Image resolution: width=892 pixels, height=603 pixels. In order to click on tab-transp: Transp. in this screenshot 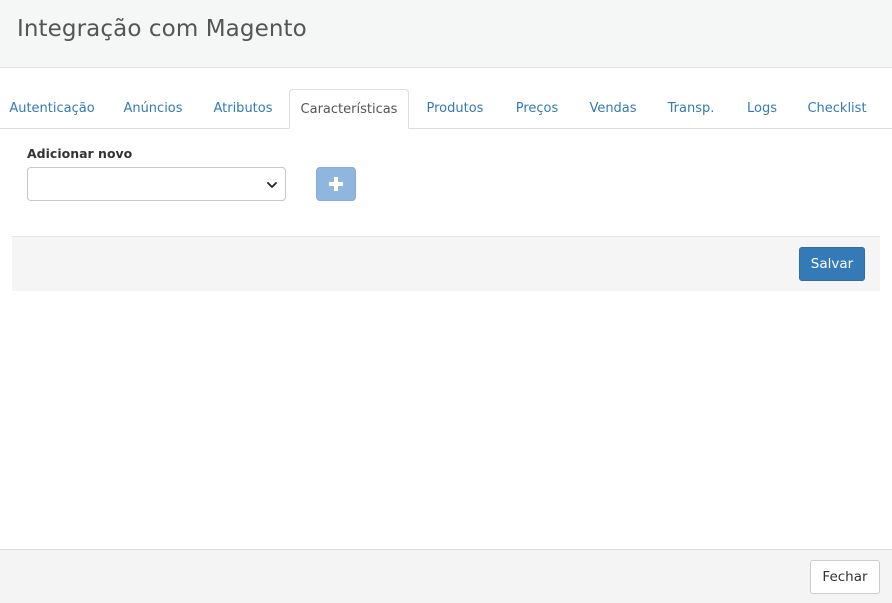, I will do `click(691, 109)`.